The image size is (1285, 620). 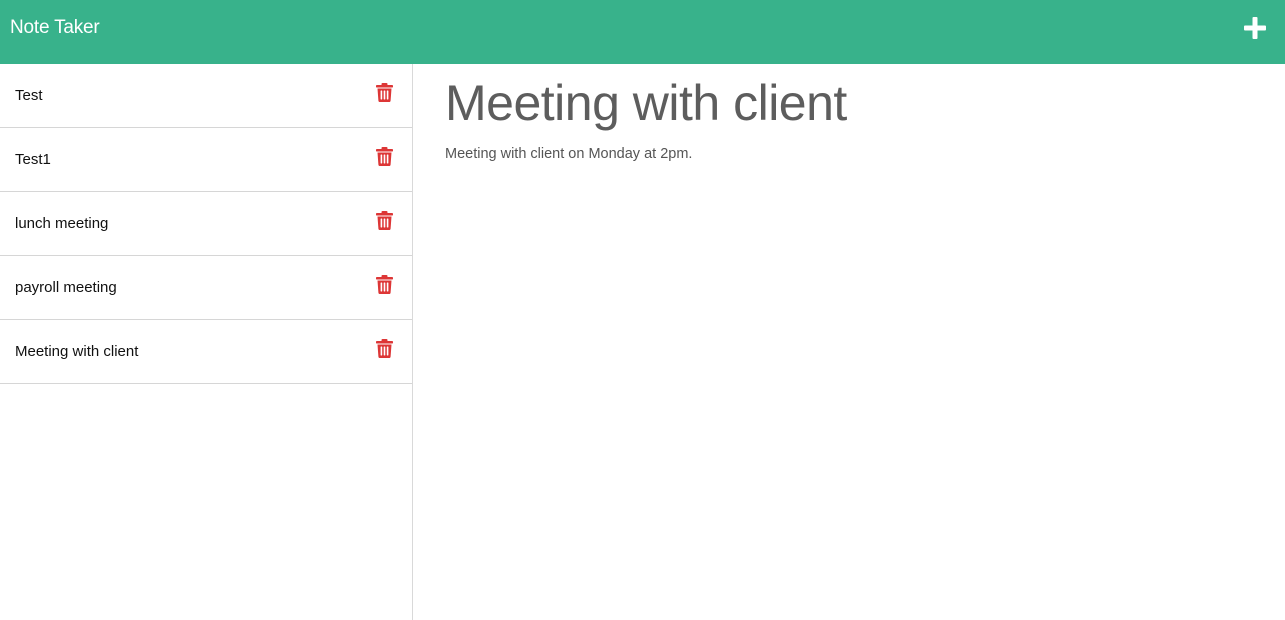 I want to click on note-title-label: Test1, so click(x=33, y=159).